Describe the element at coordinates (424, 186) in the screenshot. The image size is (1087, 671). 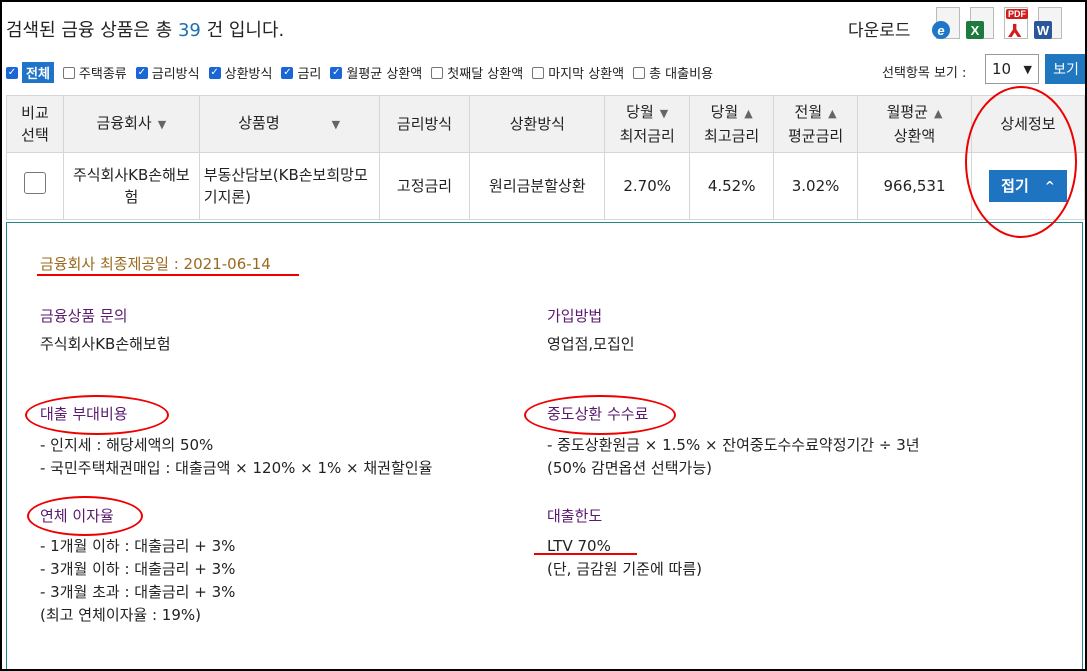
I see `rate-type-cell: 고정금리` at that location.